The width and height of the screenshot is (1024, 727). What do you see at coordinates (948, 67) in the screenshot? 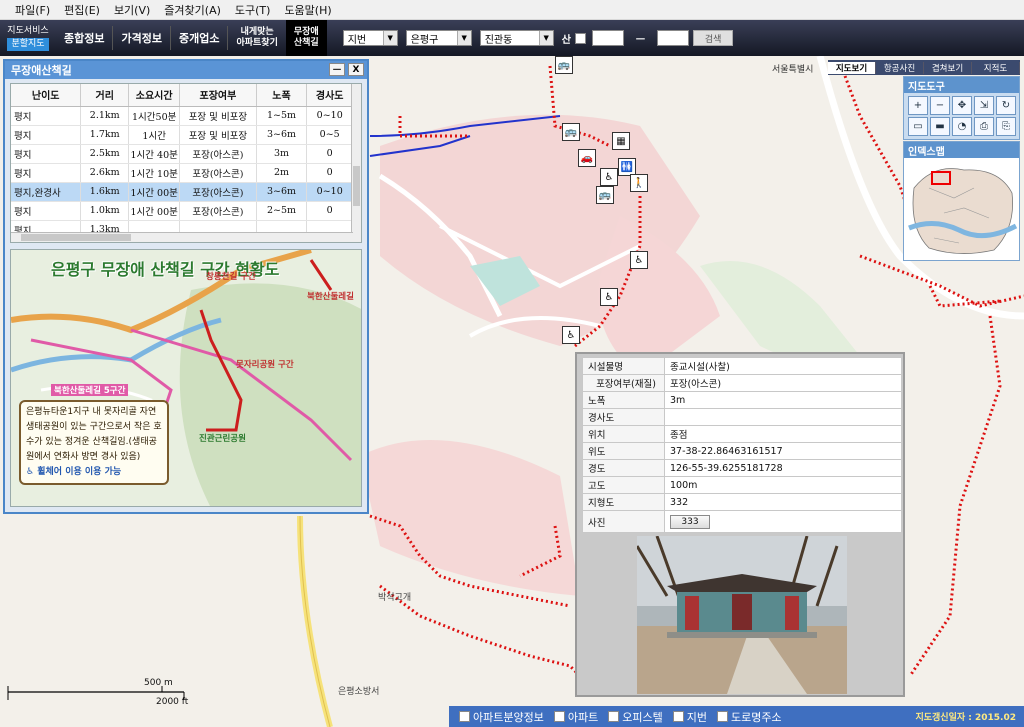
I see `tab-overlay: 겹쳐보기` at bounding box center [948, 67].